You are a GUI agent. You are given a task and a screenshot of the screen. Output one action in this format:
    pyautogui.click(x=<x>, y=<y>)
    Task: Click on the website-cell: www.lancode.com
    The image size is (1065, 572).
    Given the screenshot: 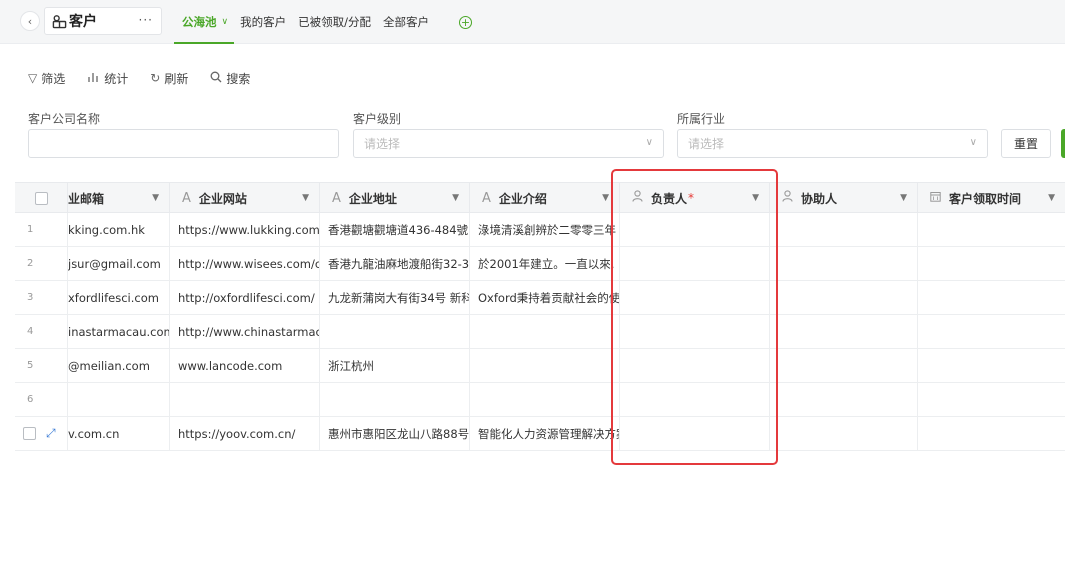 What is the action you would take?
    pyautogui.click(x=245, y=365)
    